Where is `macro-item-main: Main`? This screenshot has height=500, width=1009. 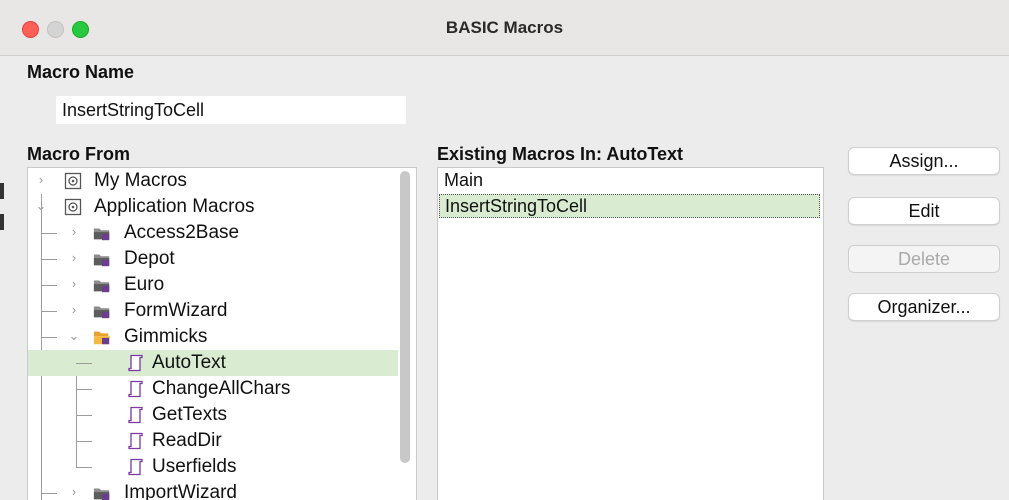 macro-item-main: Main is located at coordinates (629, 181).